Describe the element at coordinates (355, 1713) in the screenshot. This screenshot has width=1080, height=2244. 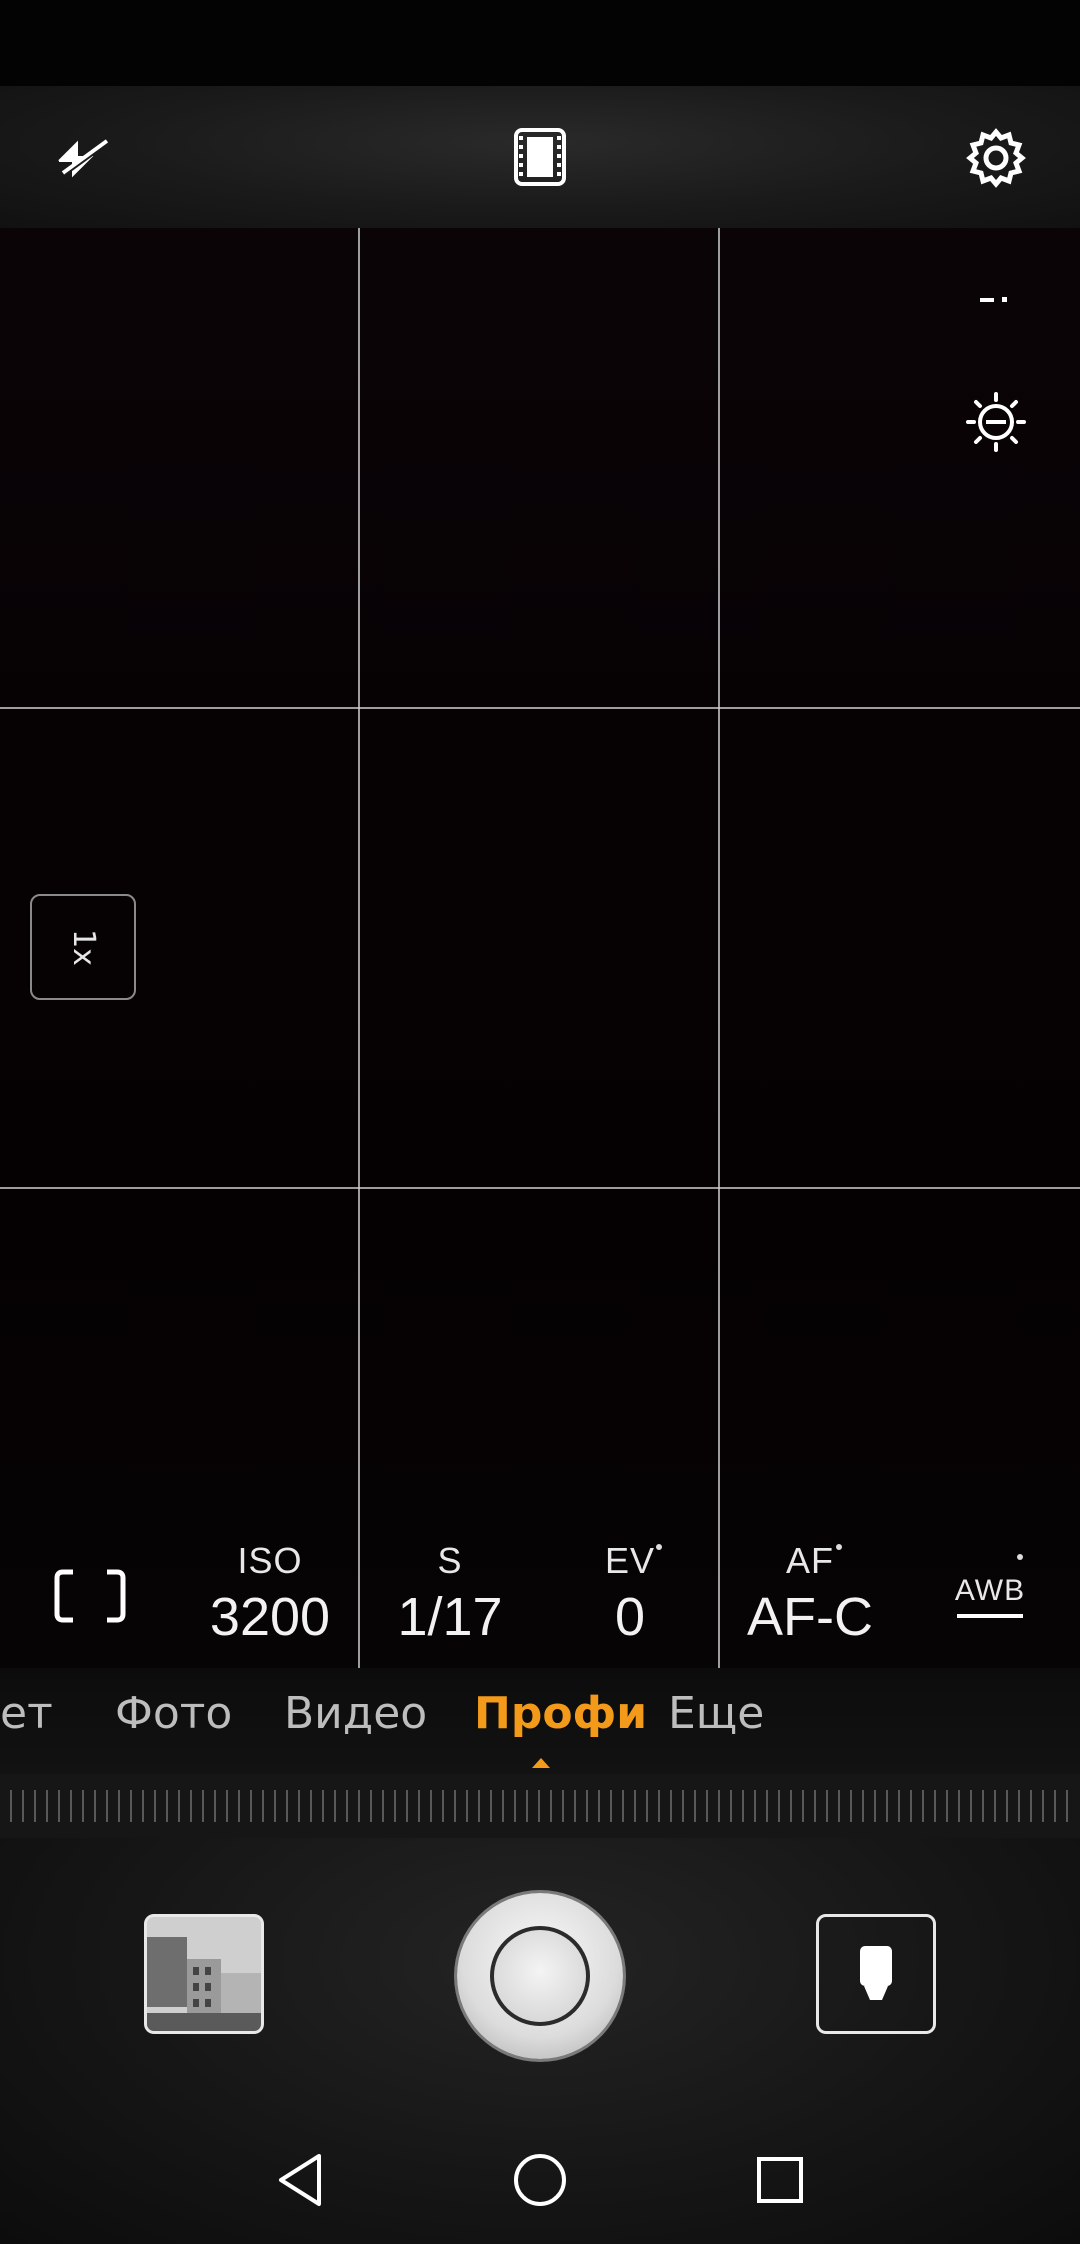
I see `mode-item-video: Видео` at that location.